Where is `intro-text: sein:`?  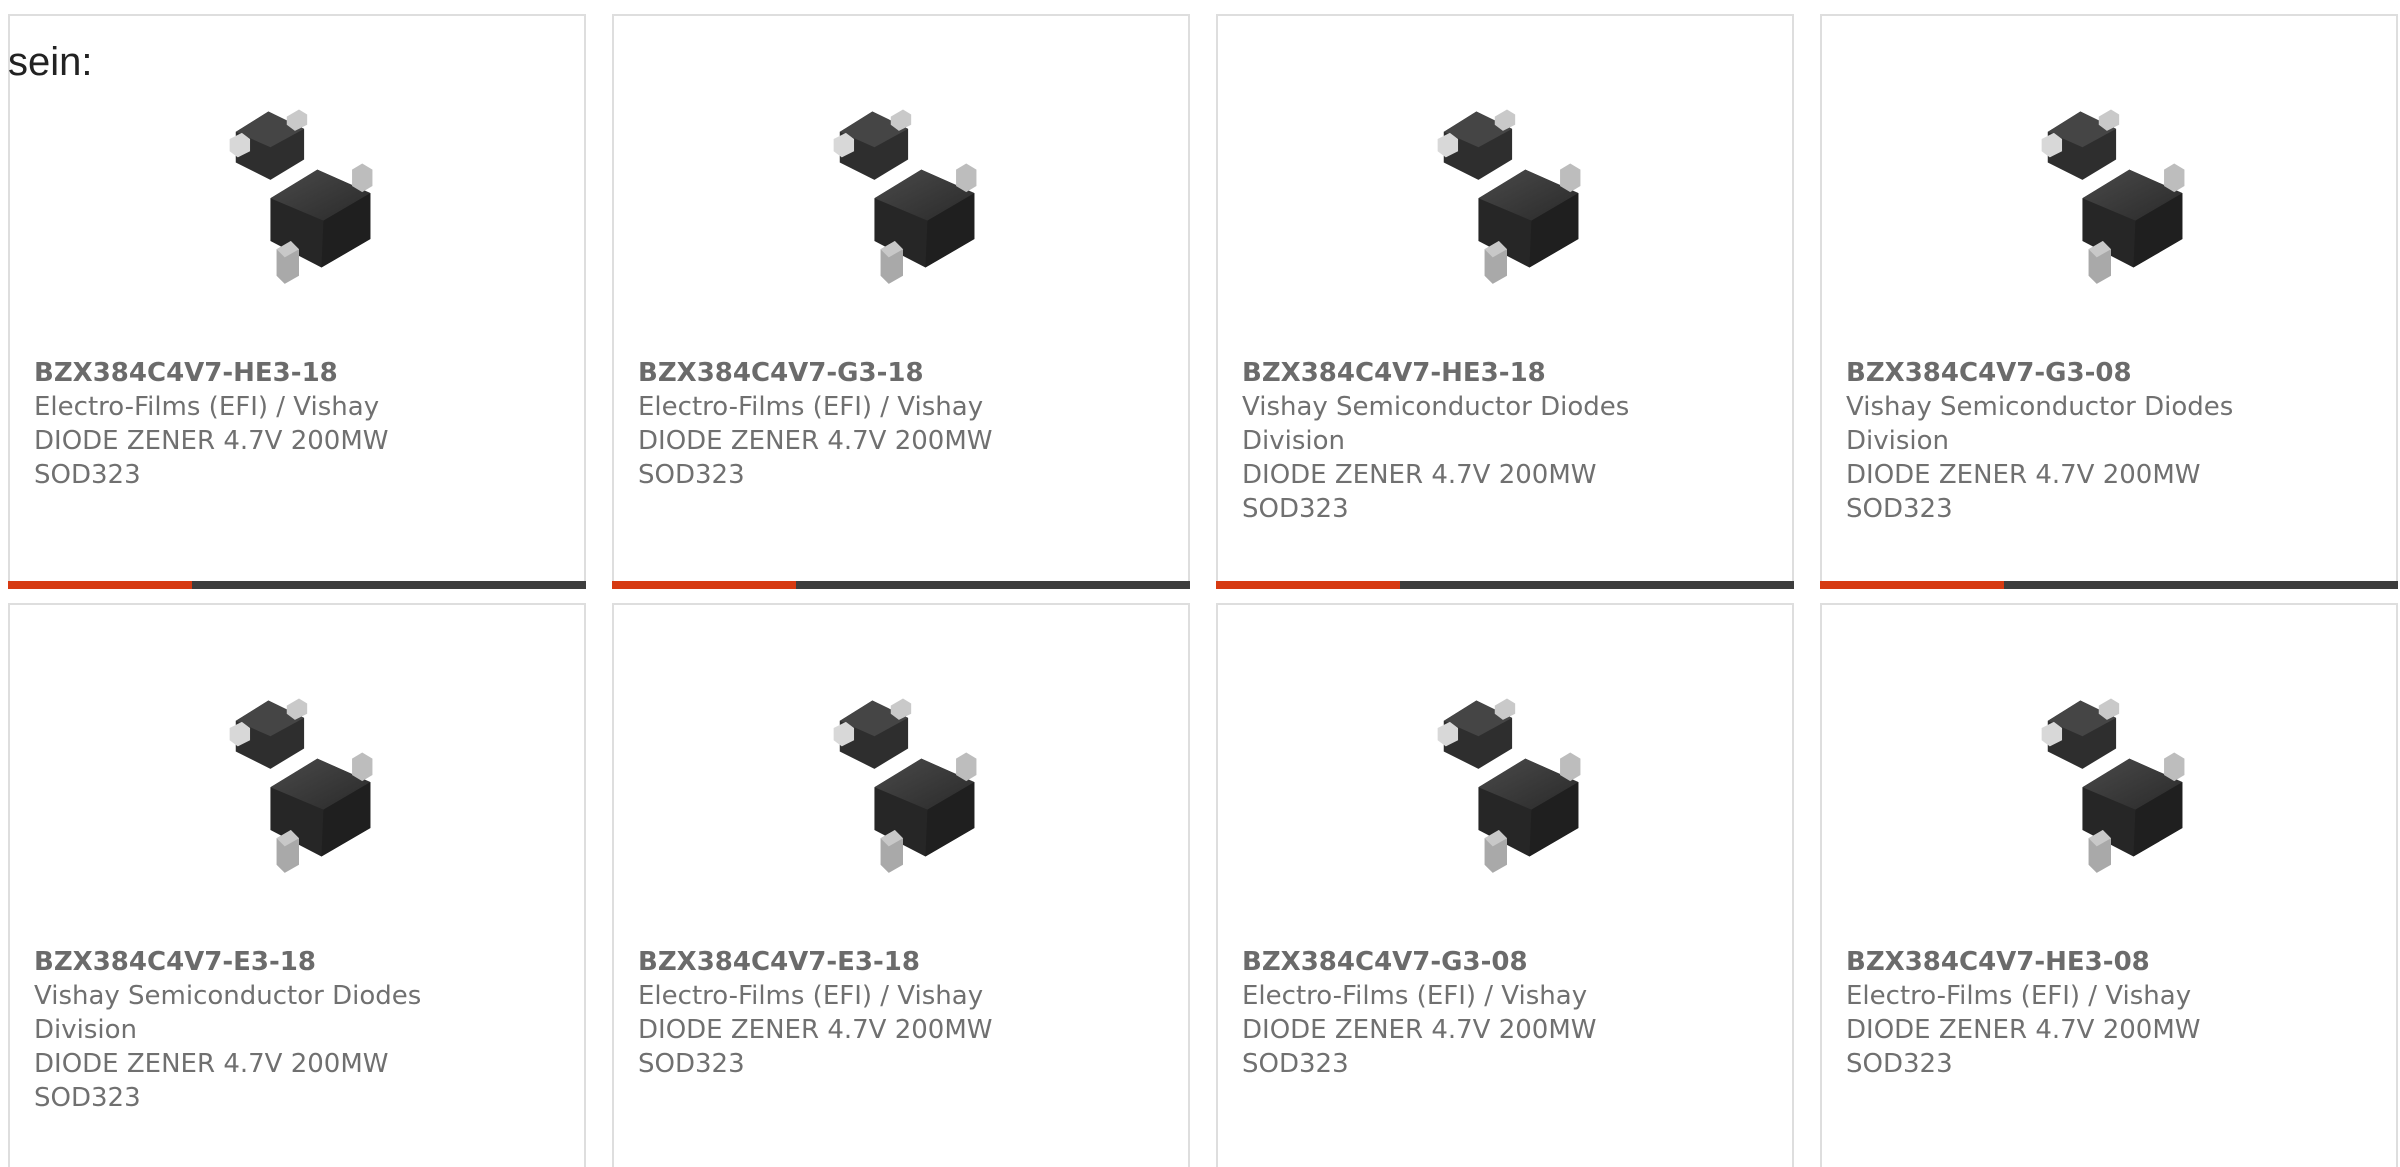
intro-text: sein: is located at coordinates (50, 62).